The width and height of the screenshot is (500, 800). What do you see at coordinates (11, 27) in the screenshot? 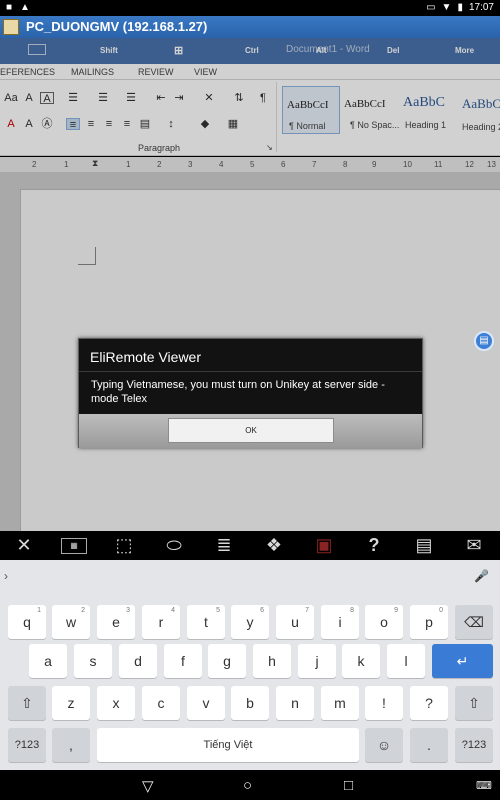
I see `app-icon` at bounding box center [11, 27].